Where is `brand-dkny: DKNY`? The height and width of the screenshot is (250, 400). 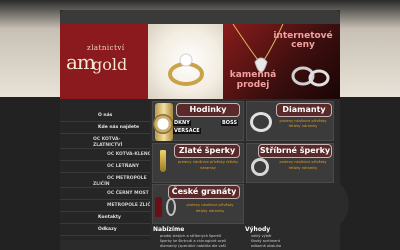 brand-dkny: DKNY is located at coordinates (182, 123).